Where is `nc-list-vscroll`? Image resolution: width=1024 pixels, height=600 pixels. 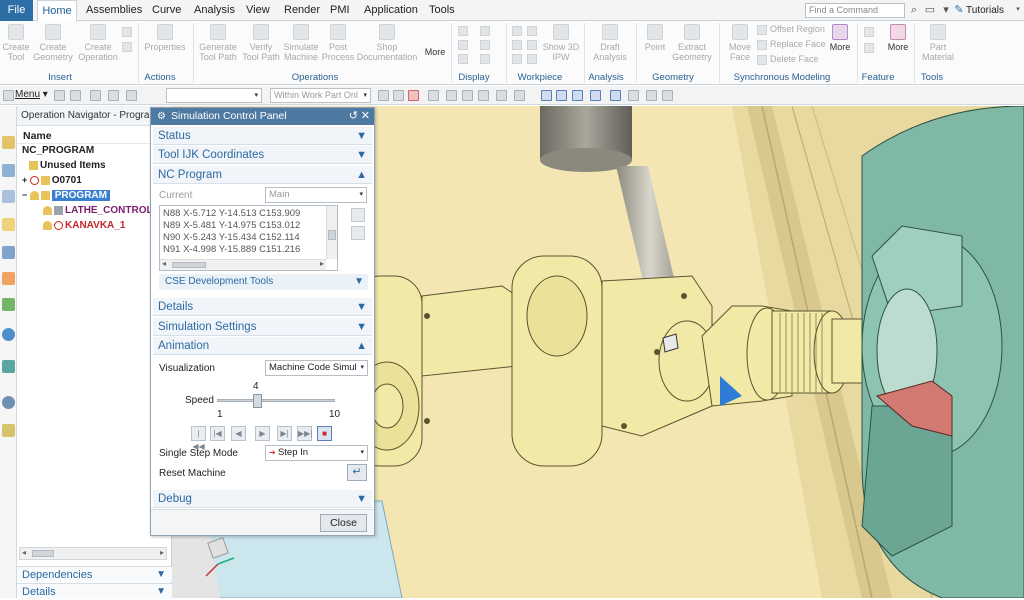 nc-list-vscroll is located at coordinates (331, 232).